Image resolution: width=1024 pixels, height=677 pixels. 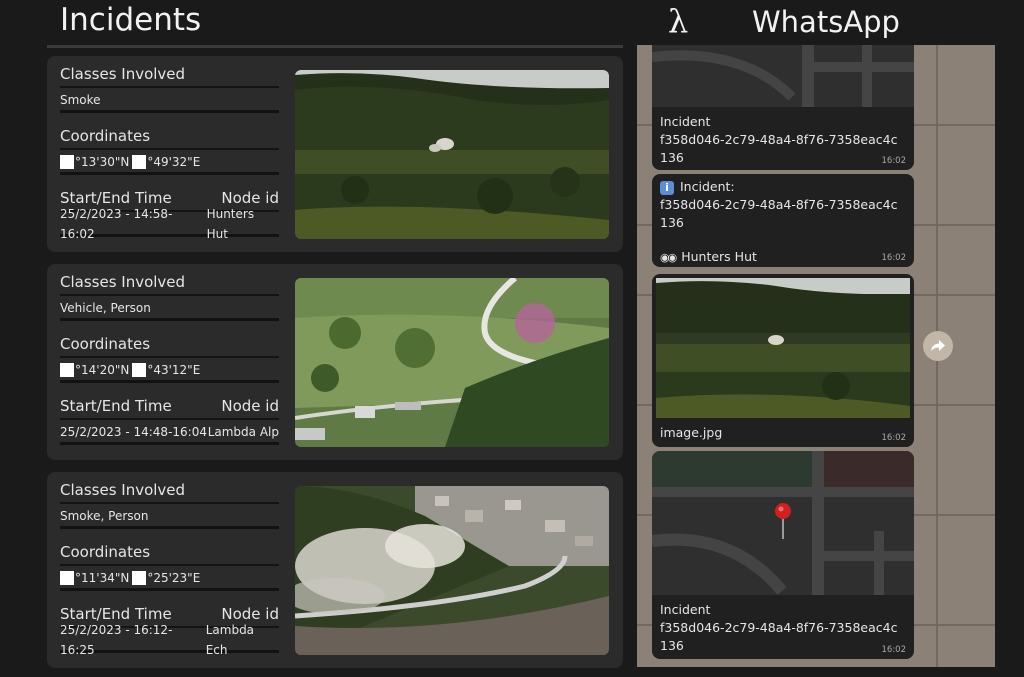 I want to click on classes-value-text: Vehicle, Person, so click(x=105, y=308).